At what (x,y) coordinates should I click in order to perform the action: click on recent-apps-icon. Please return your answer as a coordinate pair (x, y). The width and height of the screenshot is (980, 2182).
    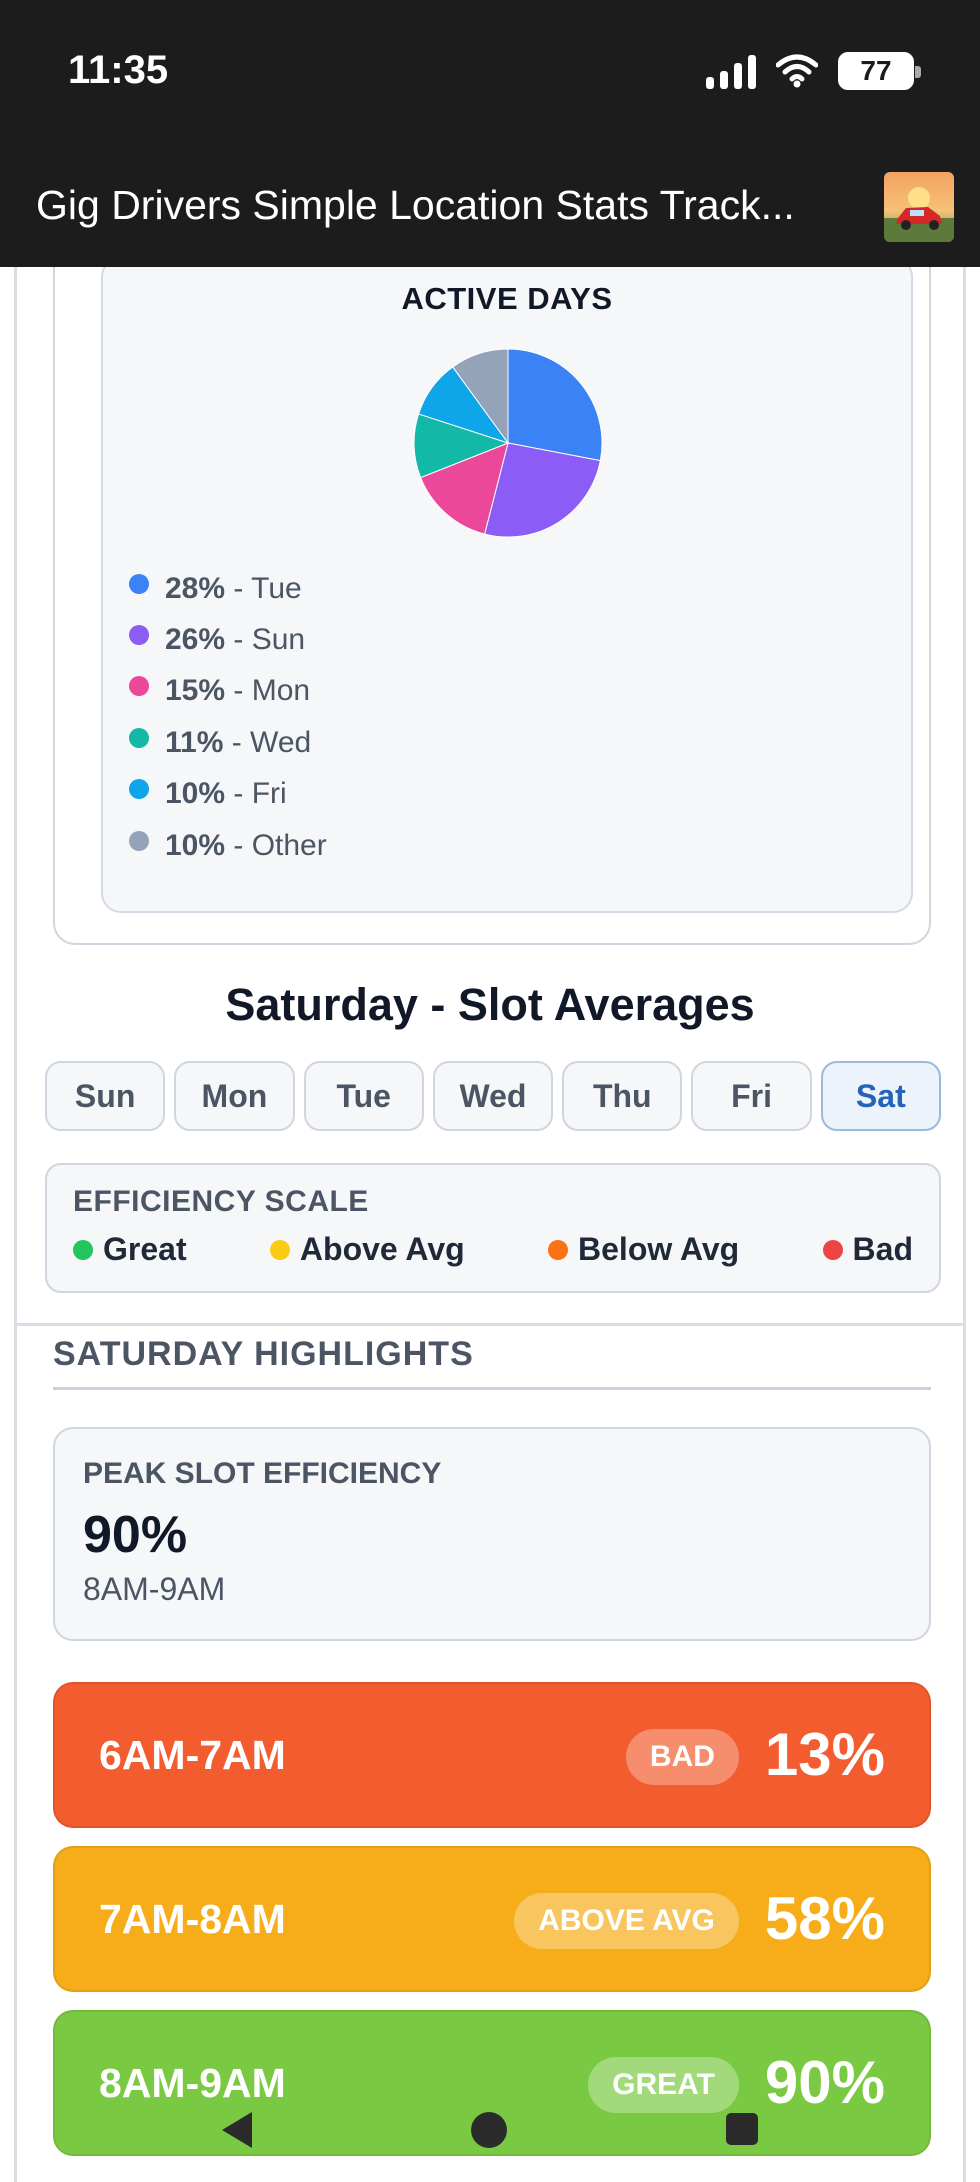
    Looking at the image, I should click on (742, 2129).